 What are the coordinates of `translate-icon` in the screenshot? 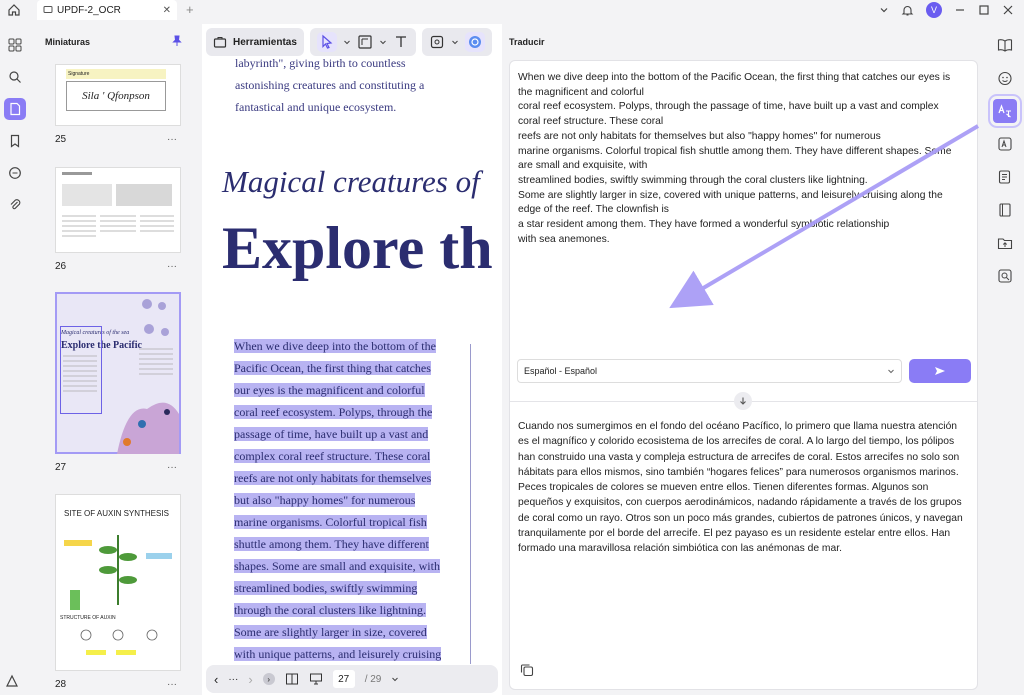 It's located at (1004, 111).